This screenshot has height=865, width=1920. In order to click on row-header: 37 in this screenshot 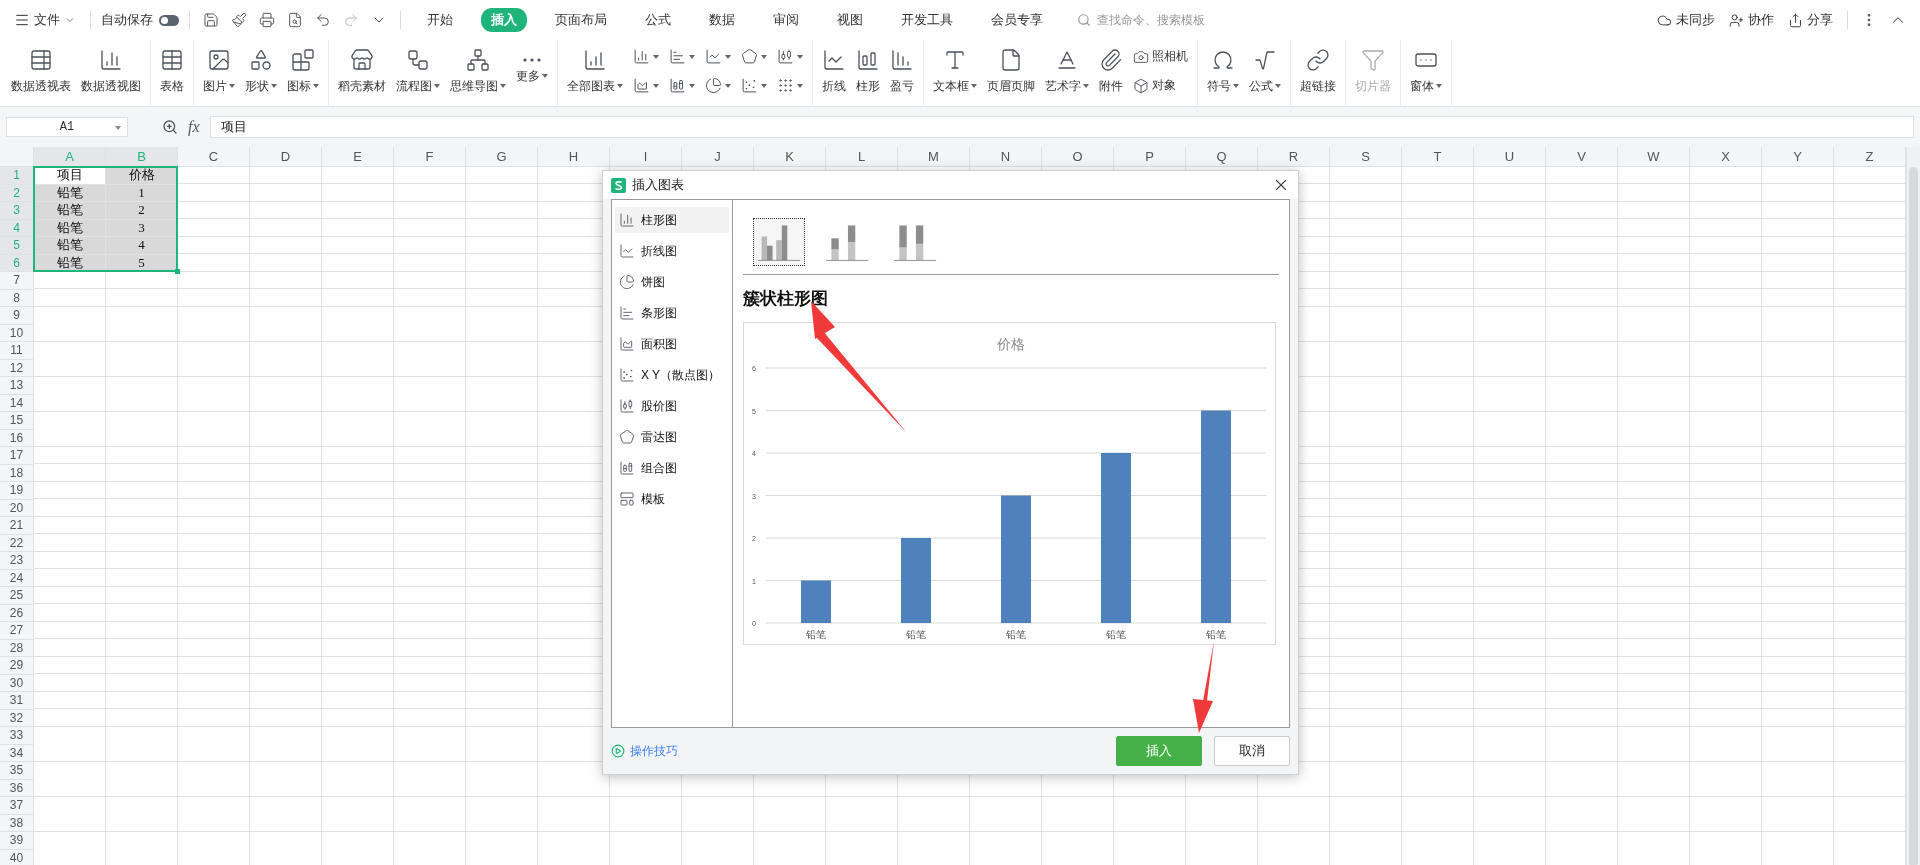, I will do `click(17, 806)`.